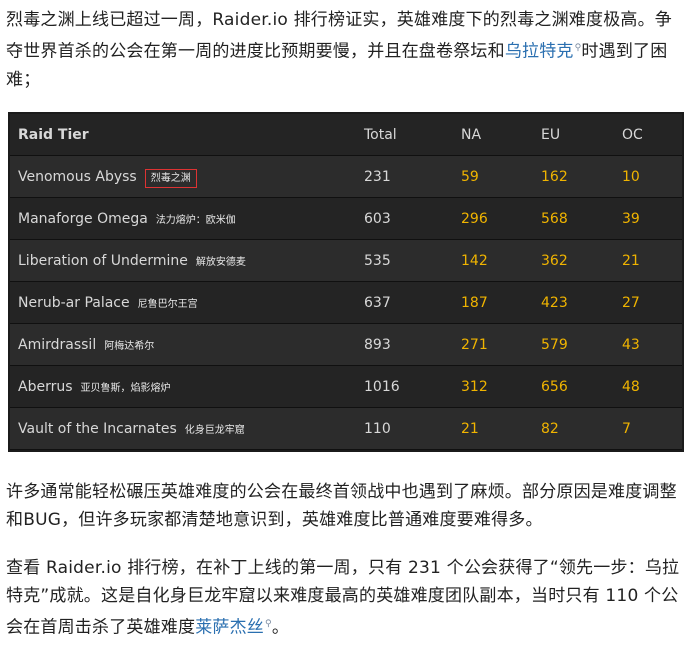  I want to click on na-cell: 312, so click(474, 387).